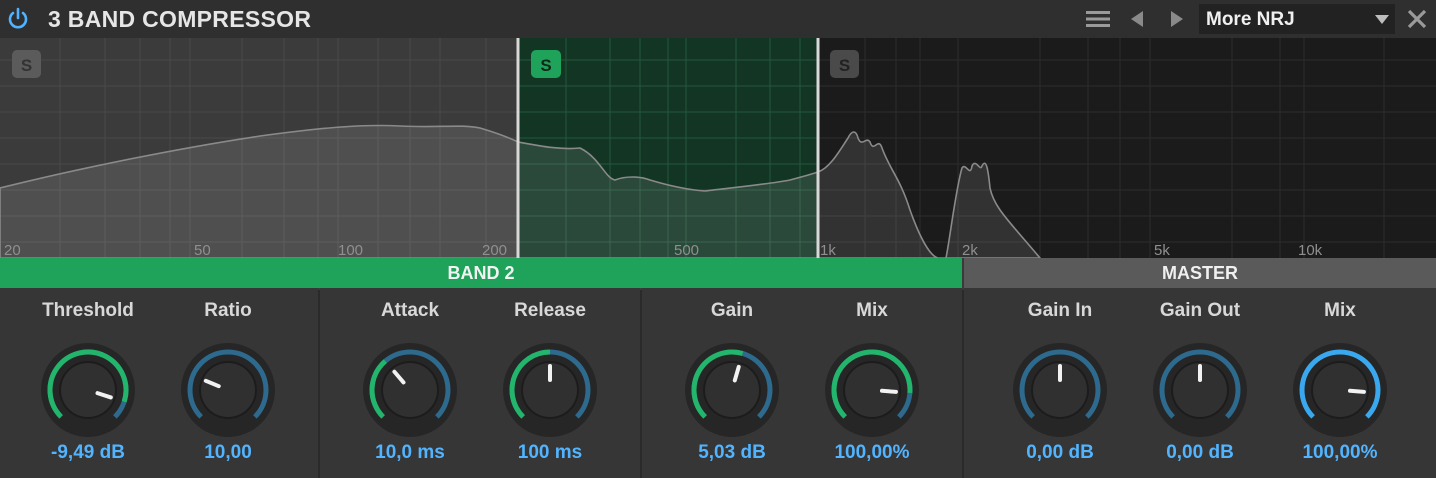 The image size is (1436, 478). What do you see at coordinates (1200, 273) in the screenshot?
I see `master-header: MASTER` at bounding box center [1200, 273].